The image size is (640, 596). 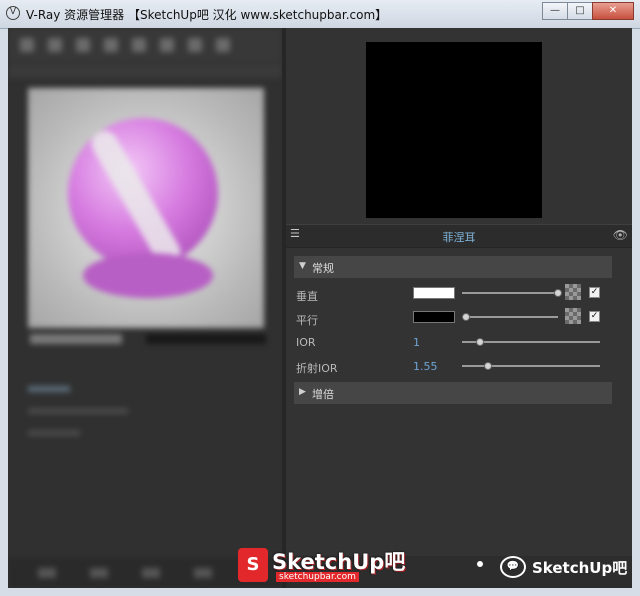 I want to click on sketchupbar-logo-icon: S, so click(x=253, y=565).